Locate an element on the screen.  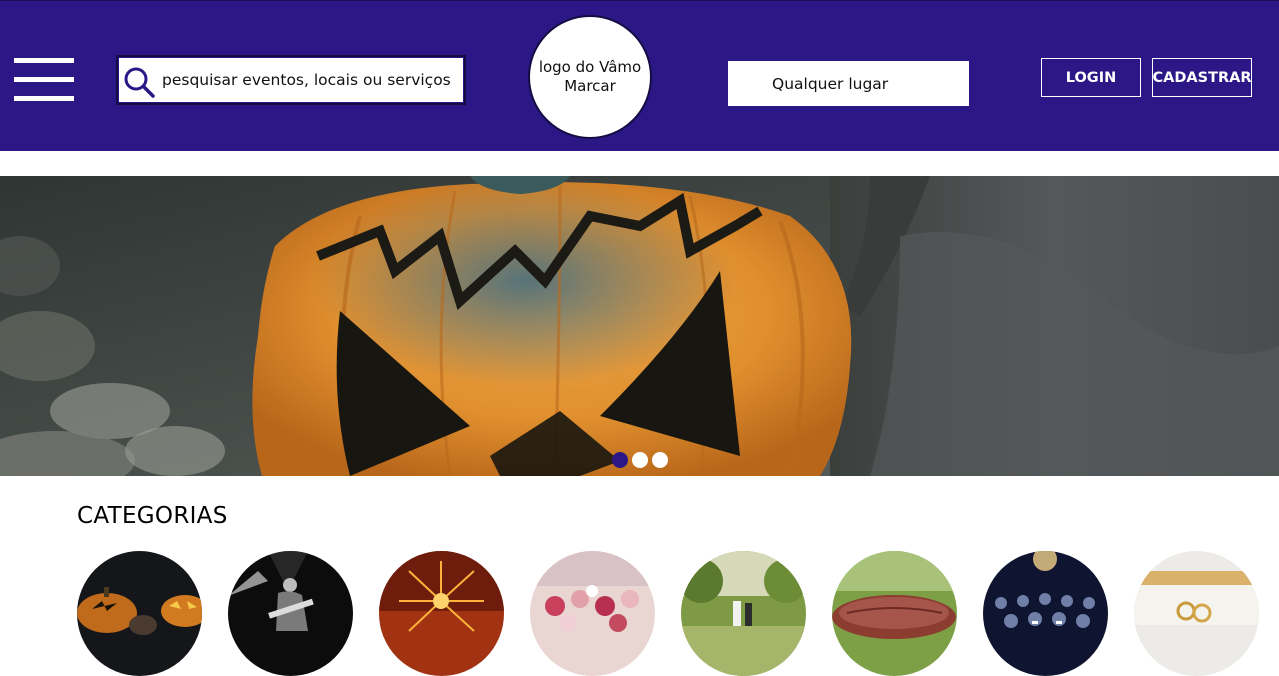
logo-text: logo do Vâmo Marcar is located at coordinates (590, 76).